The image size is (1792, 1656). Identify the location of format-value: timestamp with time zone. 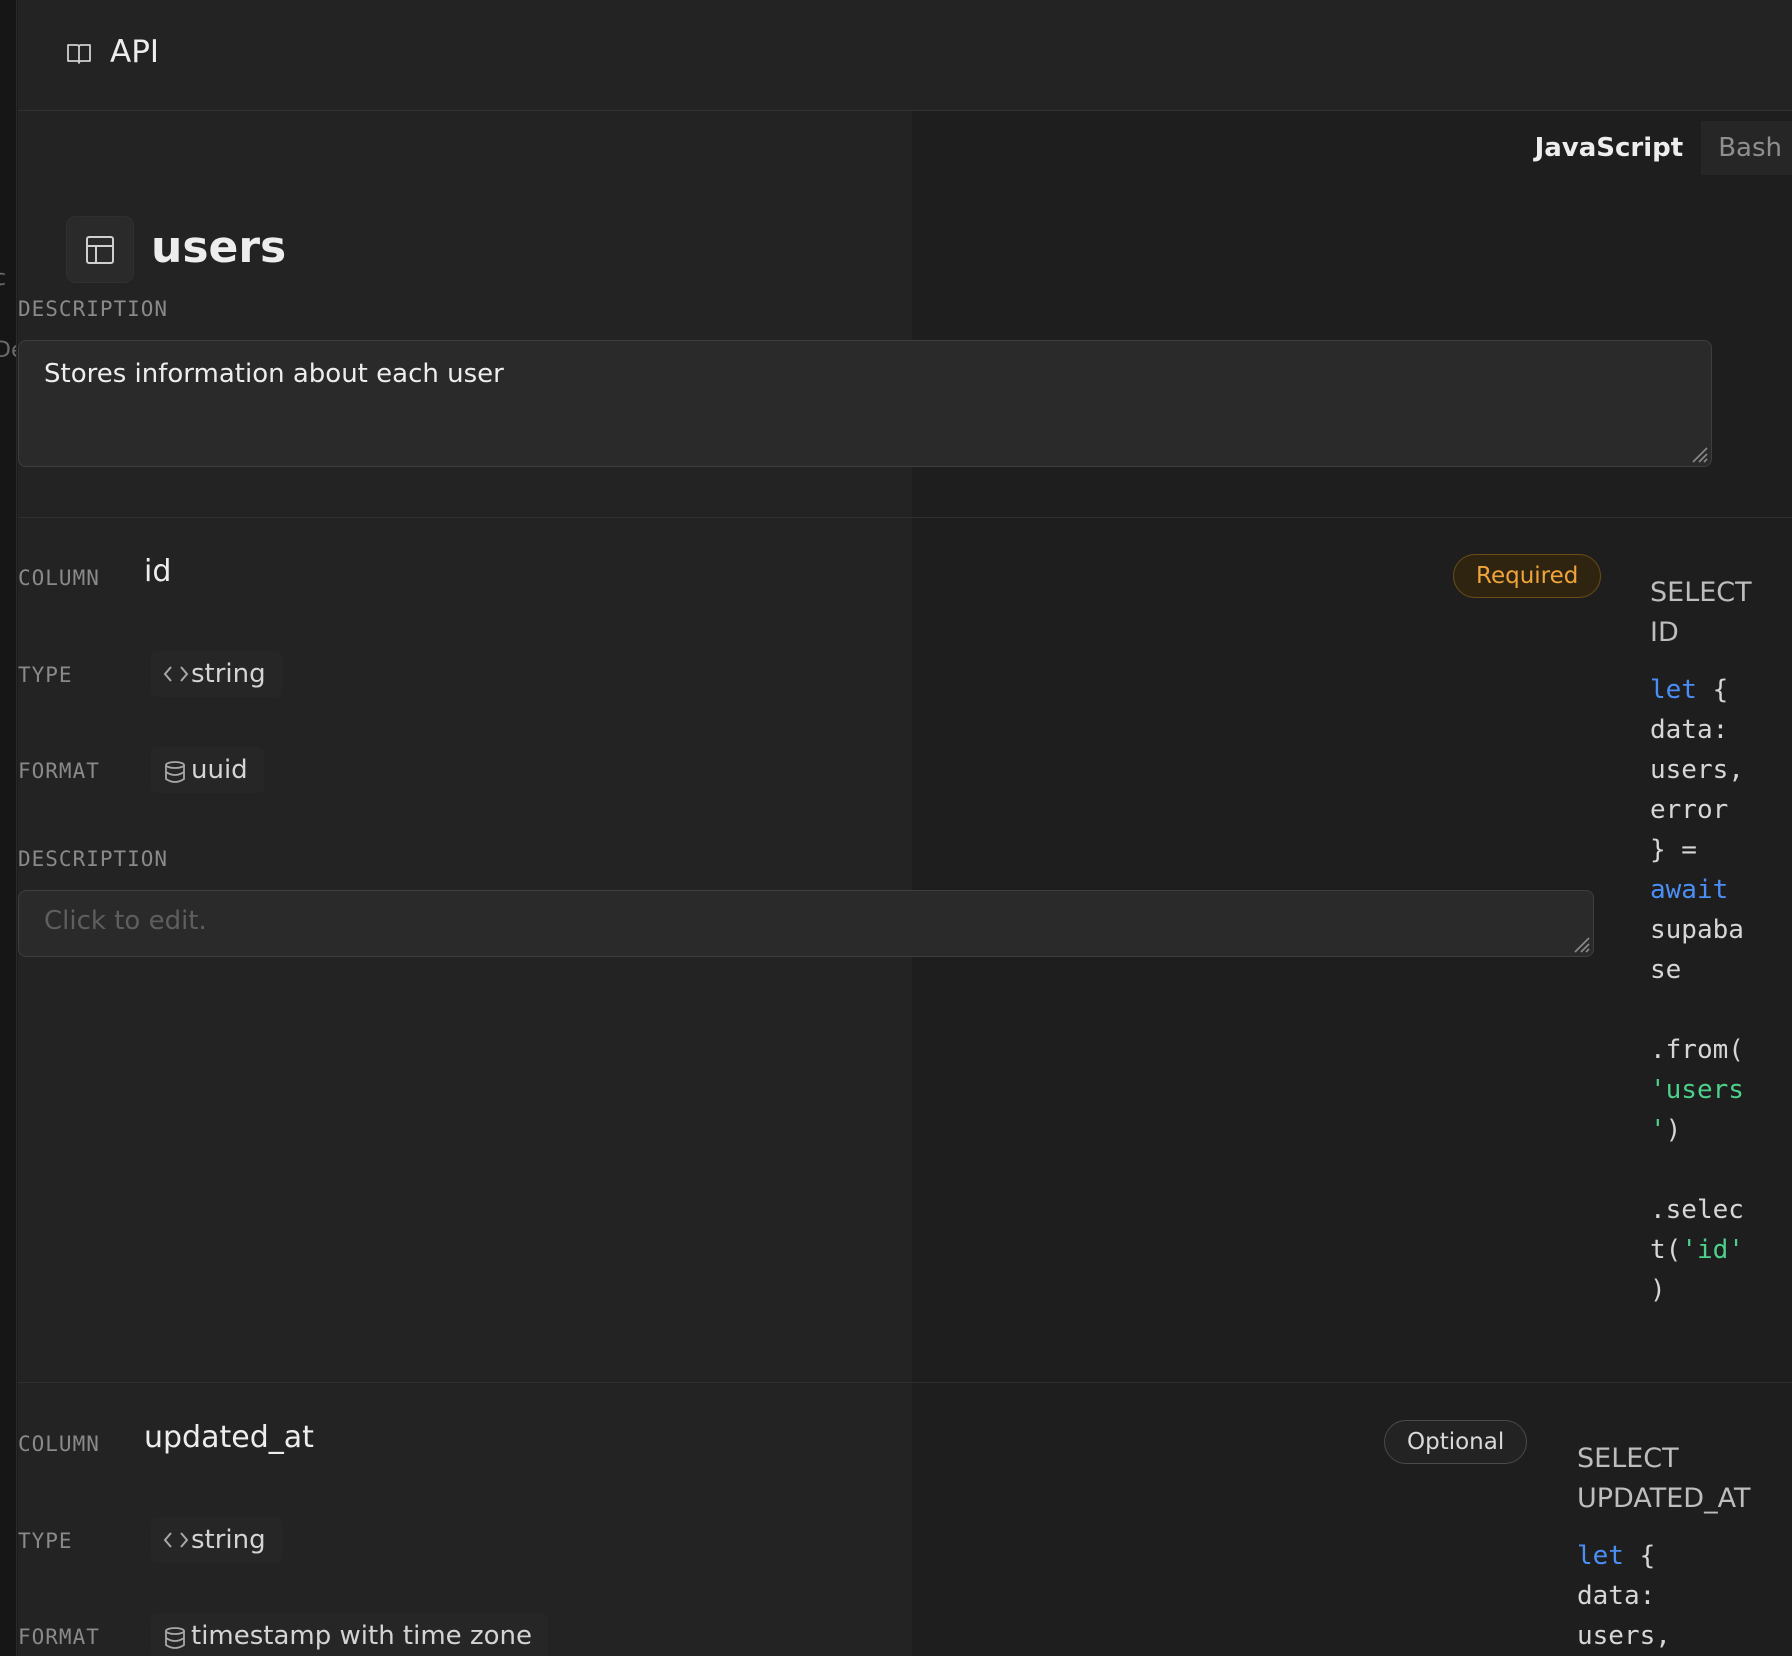
(361, 1636).